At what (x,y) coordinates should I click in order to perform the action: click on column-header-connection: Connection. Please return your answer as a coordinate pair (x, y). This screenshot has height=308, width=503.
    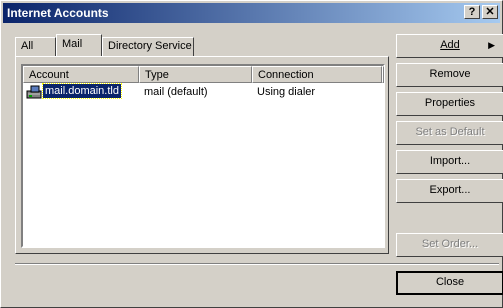
    Looking at the image, I should click on (317, 74).